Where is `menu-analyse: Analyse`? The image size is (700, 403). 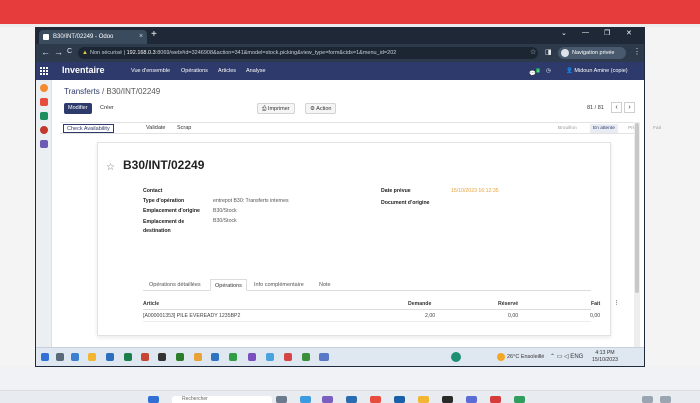 menu-analyse: Analyse is located at coordinates (256, 71).